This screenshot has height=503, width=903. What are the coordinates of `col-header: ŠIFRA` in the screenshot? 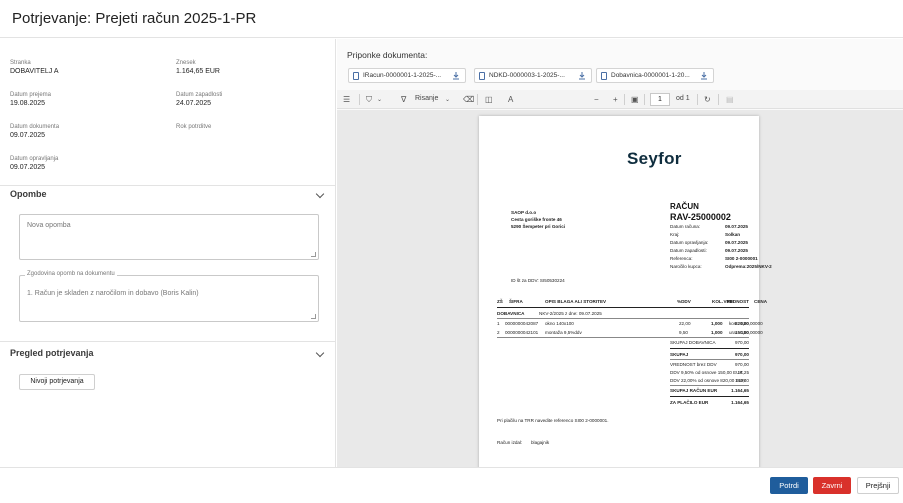 It's located at (516, 301).